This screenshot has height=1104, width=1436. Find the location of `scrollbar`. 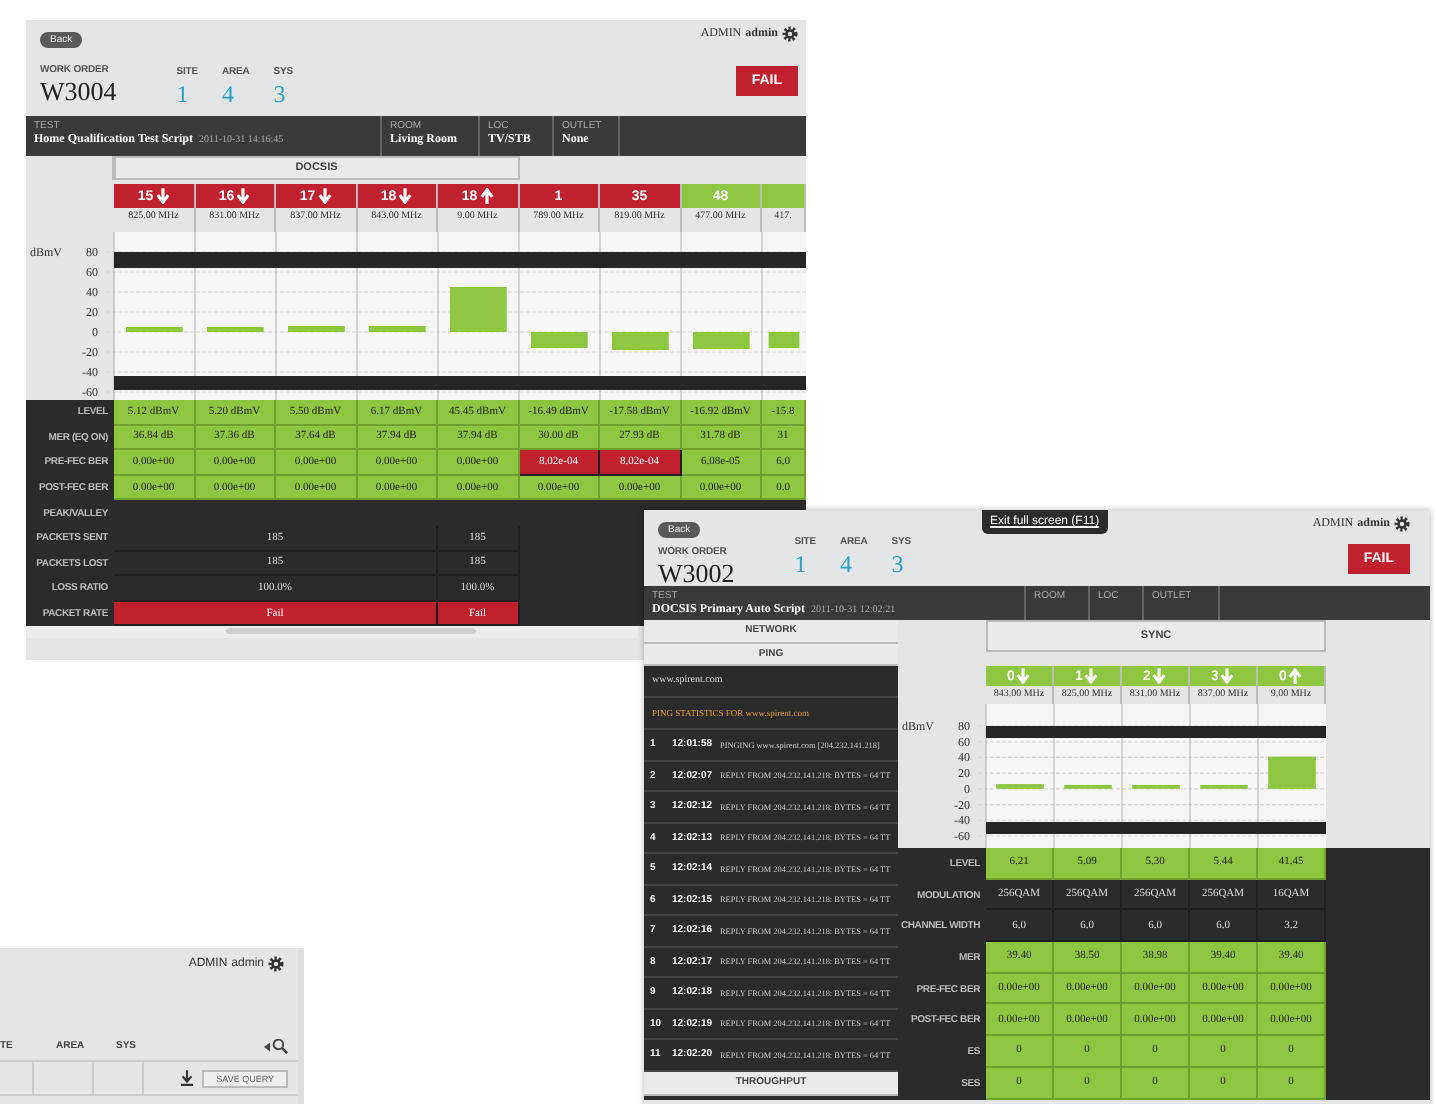

scrollbar is located at coordinates (332, 632).